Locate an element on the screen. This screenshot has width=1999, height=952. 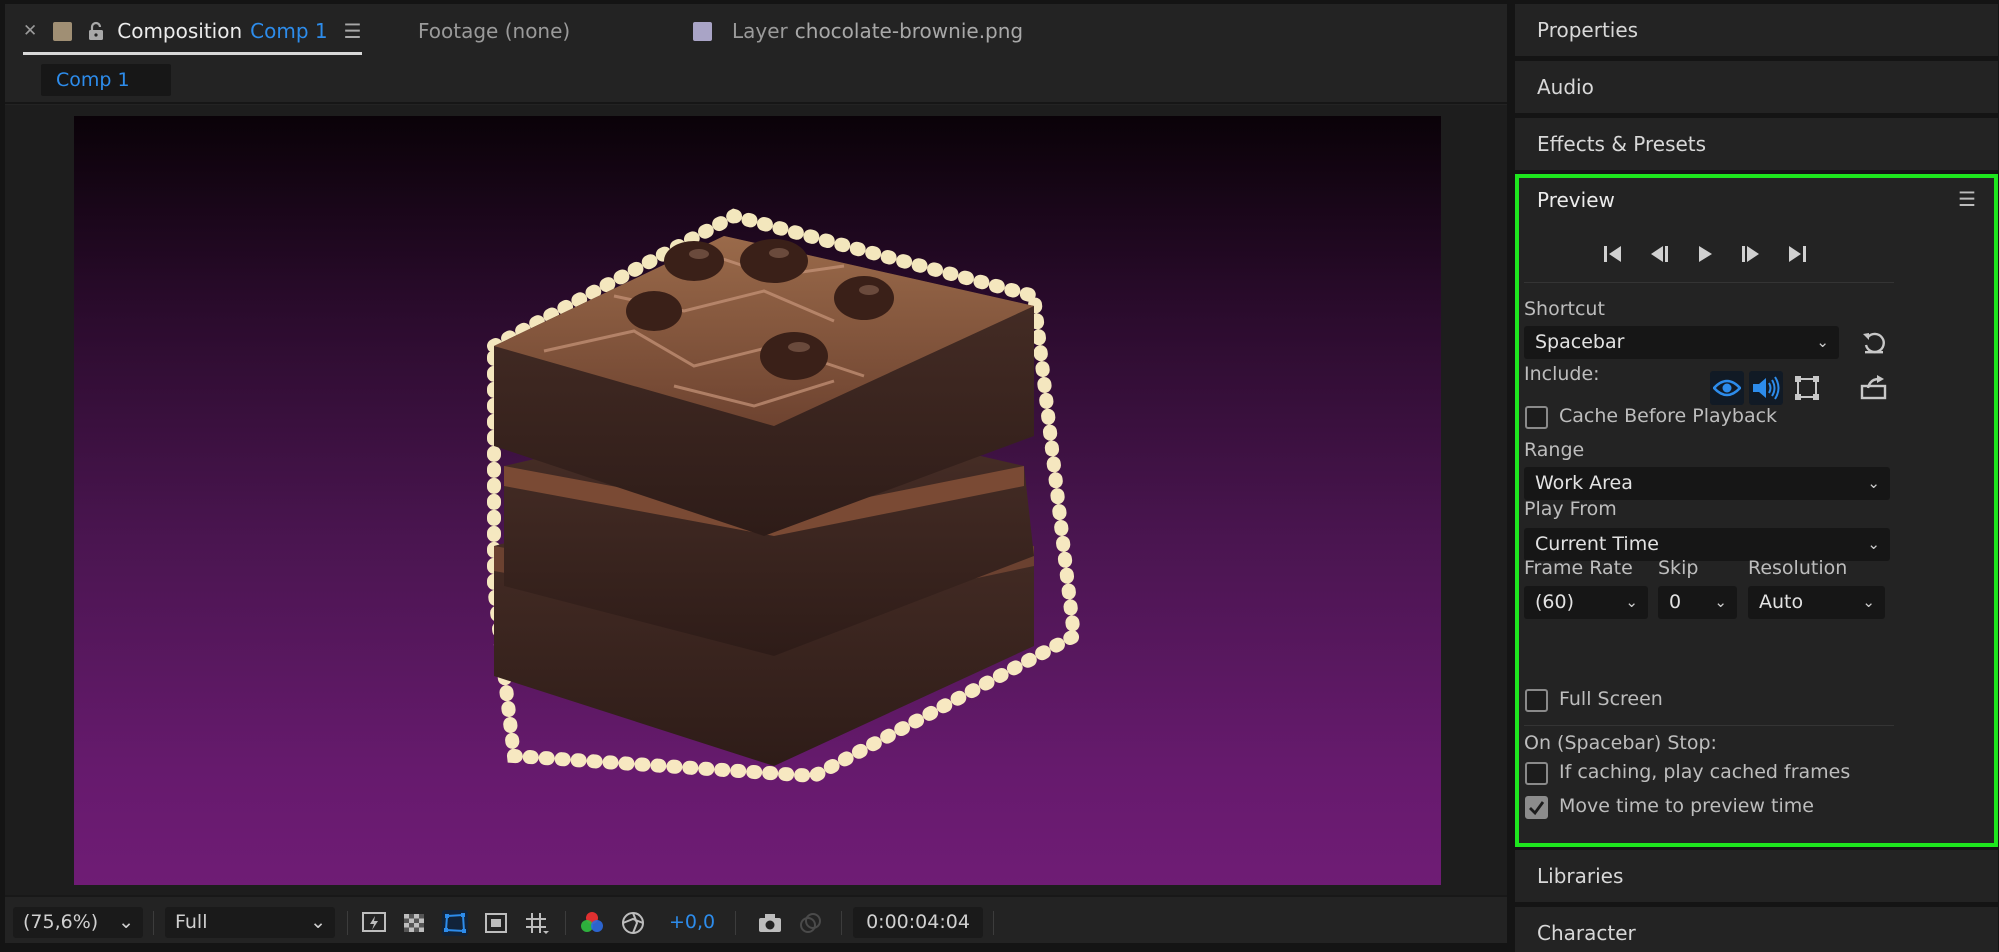
export-preview-icon is located at coordinates (1874, 388).